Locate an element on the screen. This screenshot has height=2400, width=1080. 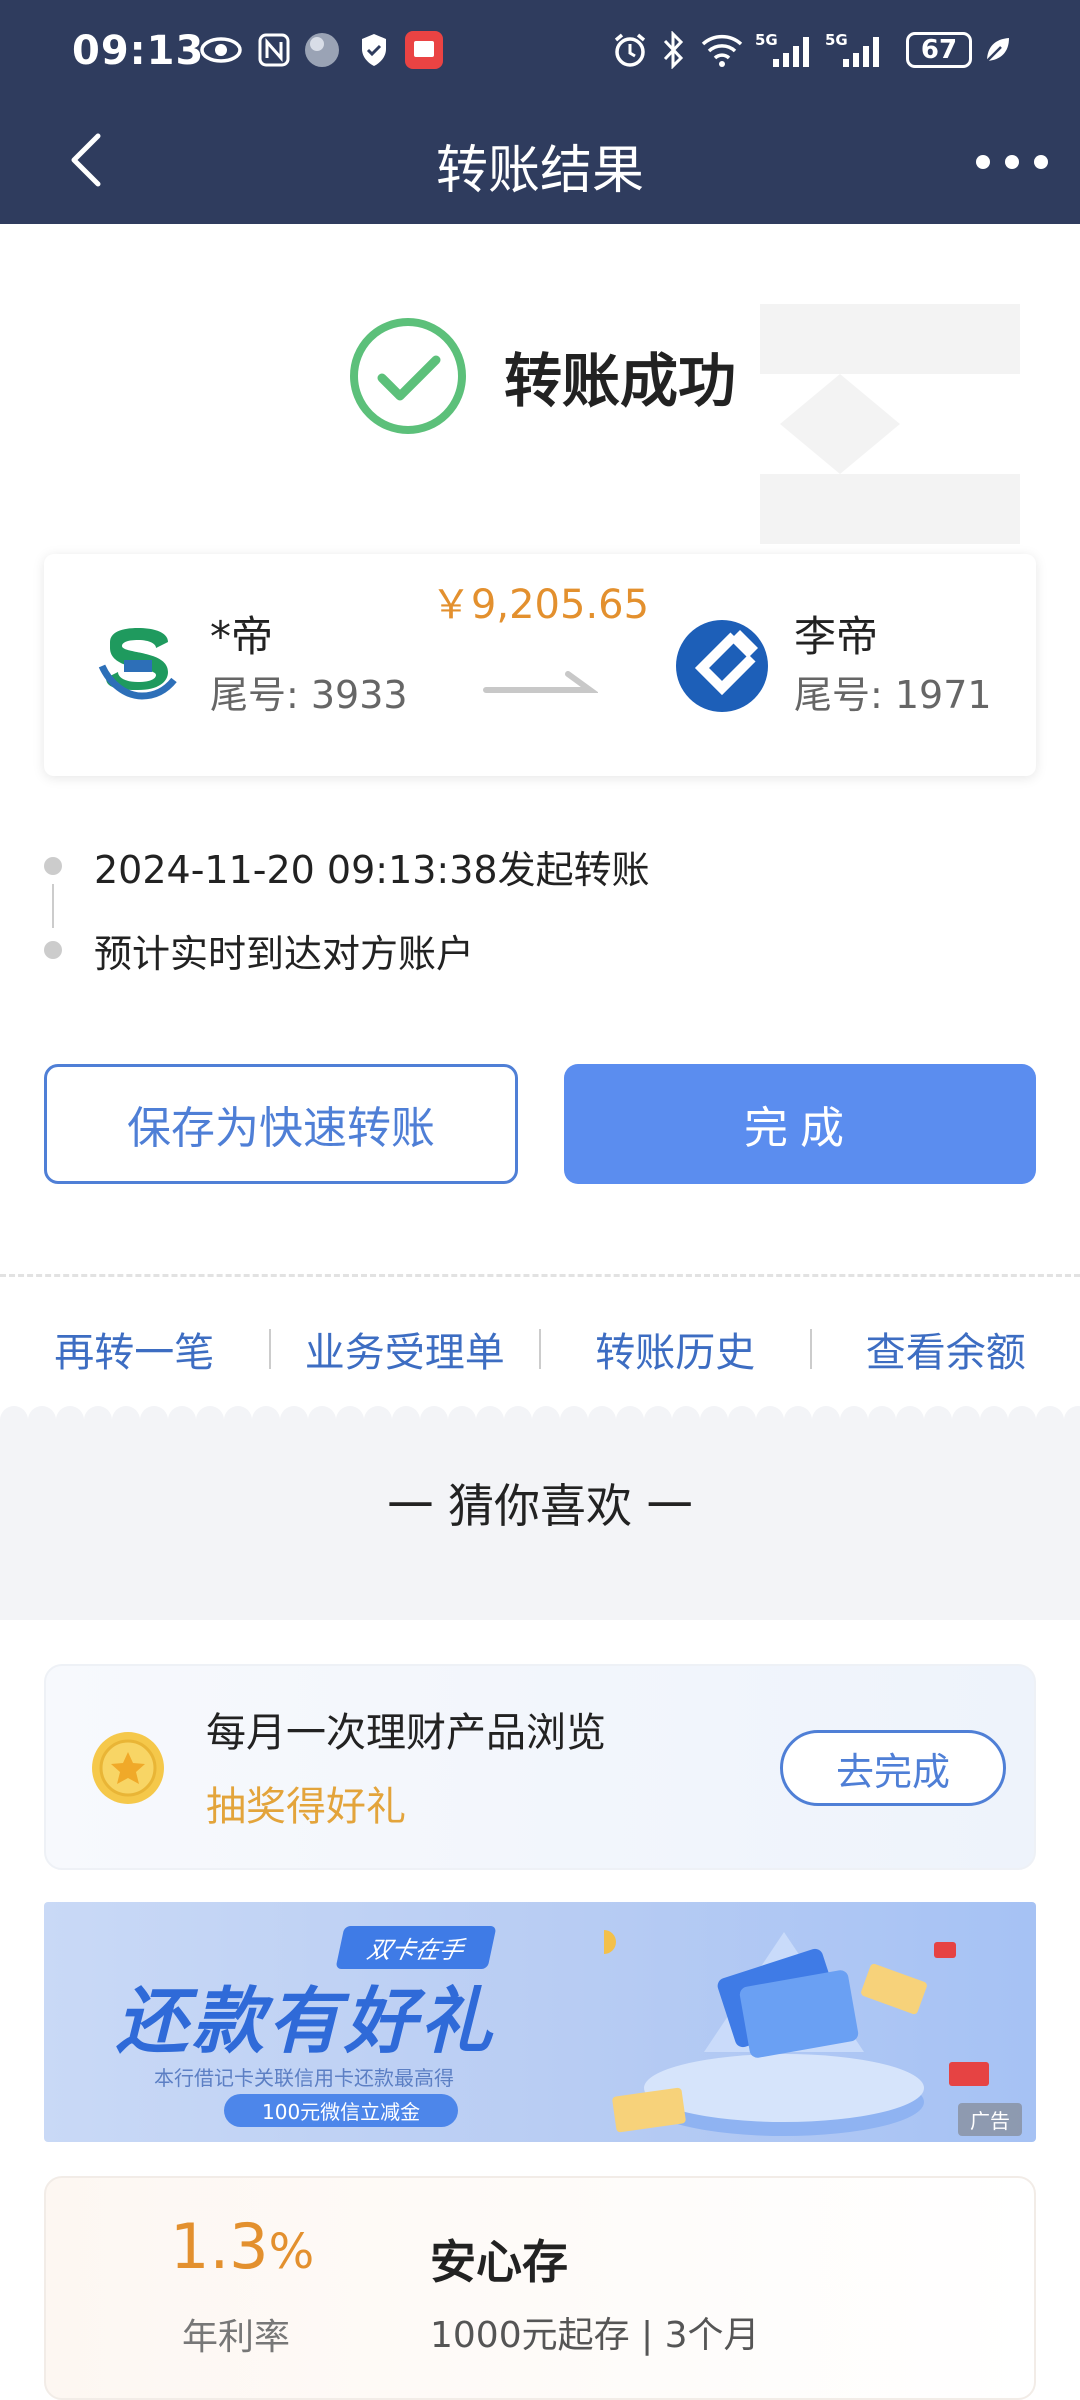
signal-5g-icon-2: 5G is located at coordinates (854, 50).